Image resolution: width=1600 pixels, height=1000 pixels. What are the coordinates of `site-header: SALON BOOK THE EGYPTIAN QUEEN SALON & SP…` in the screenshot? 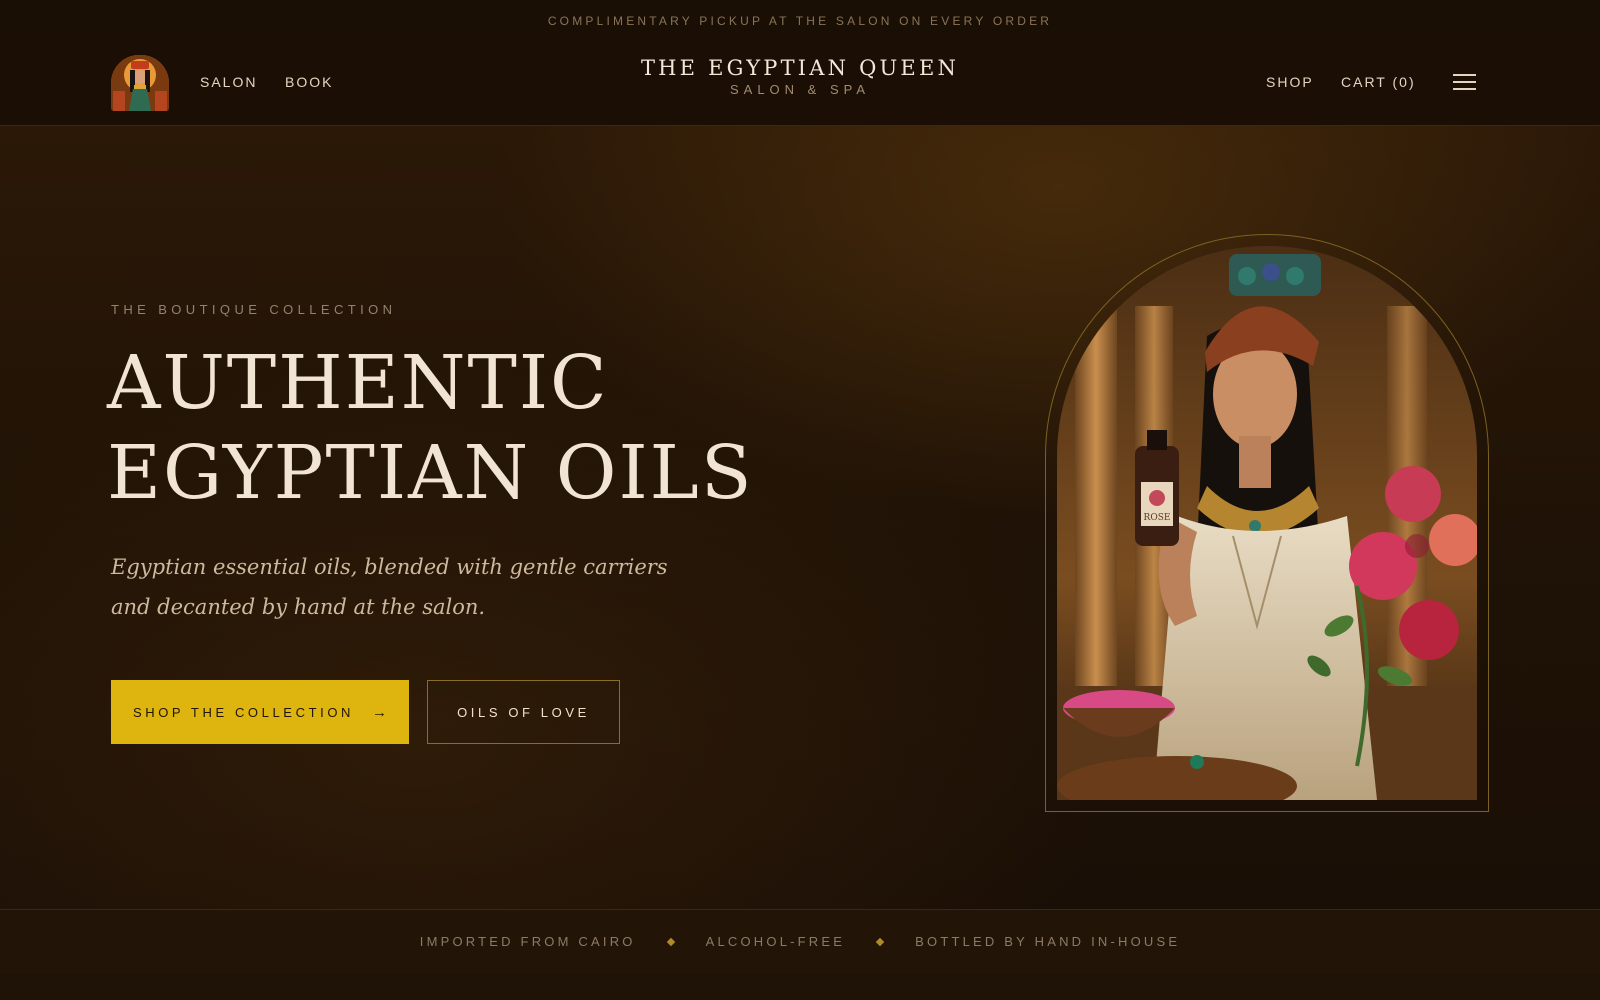 It's located at (800, 83).